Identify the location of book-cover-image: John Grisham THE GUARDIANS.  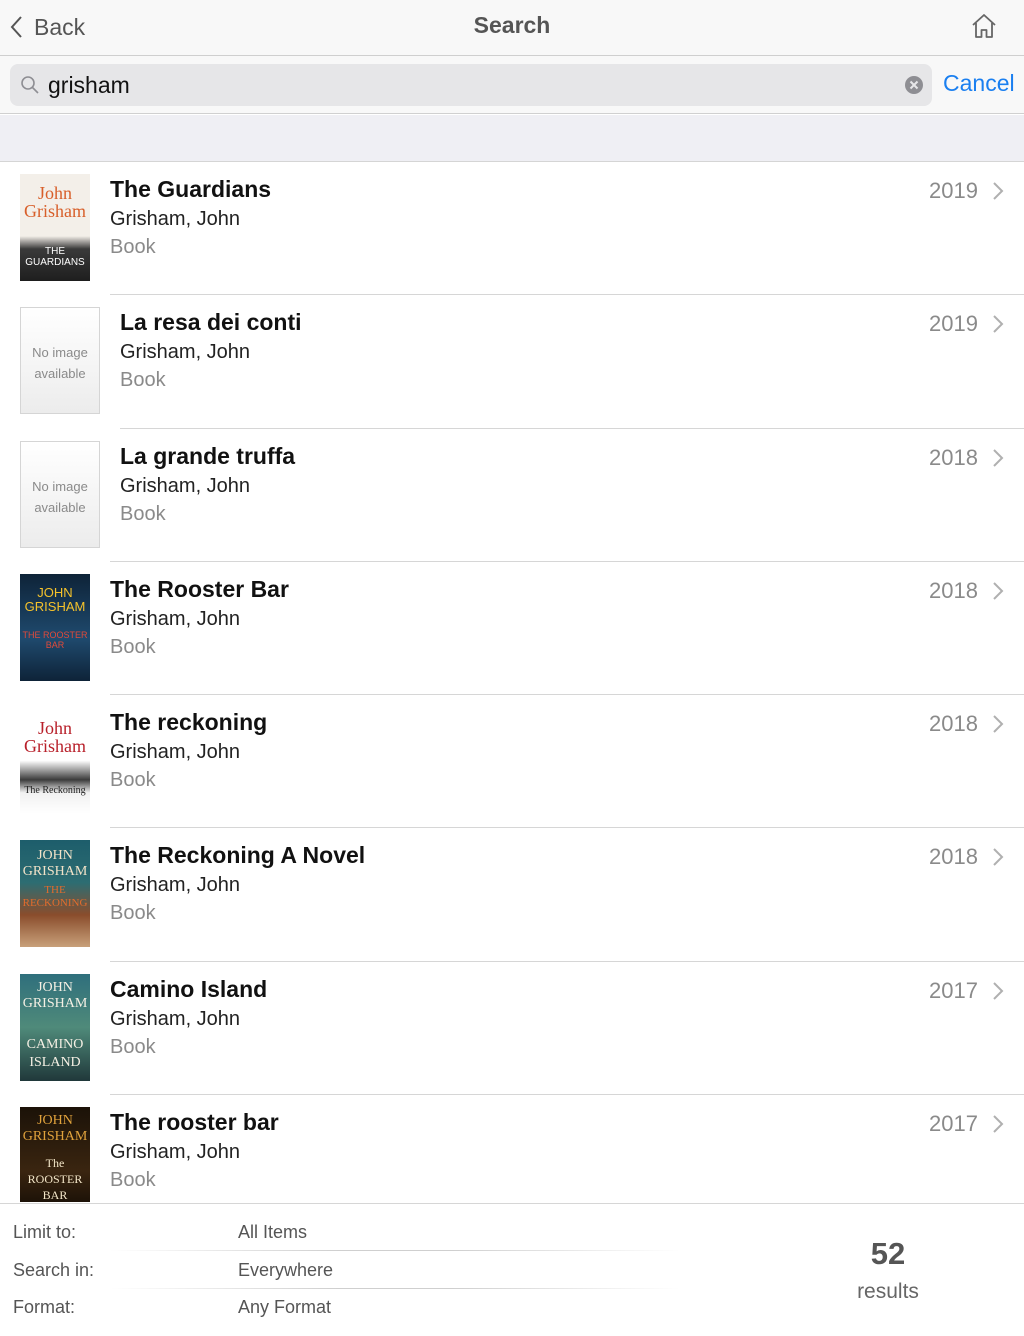
(55, 227).